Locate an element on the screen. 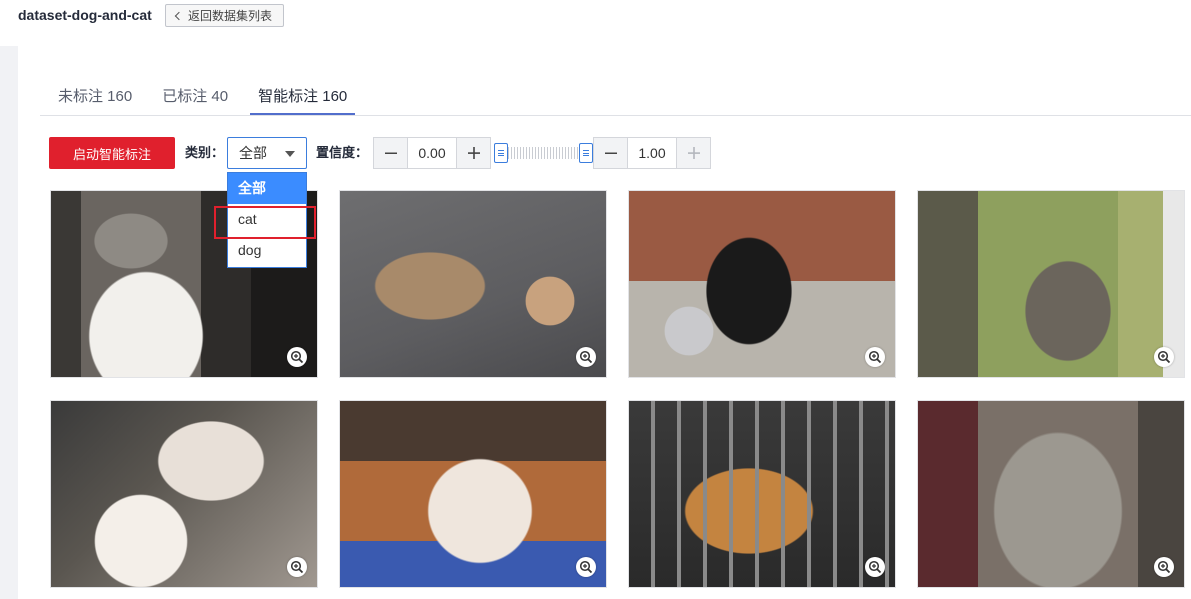  slider-track is located at coordinates (543, 153).